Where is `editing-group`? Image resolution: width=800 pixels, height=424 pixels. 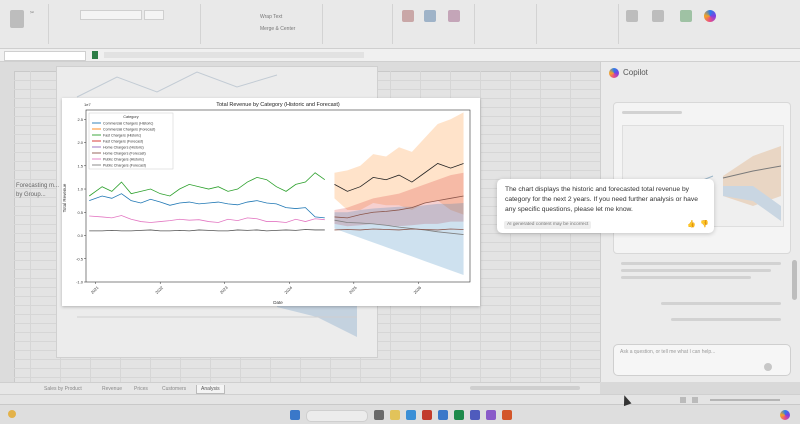
editing-group is located at coordinates (578, 24).